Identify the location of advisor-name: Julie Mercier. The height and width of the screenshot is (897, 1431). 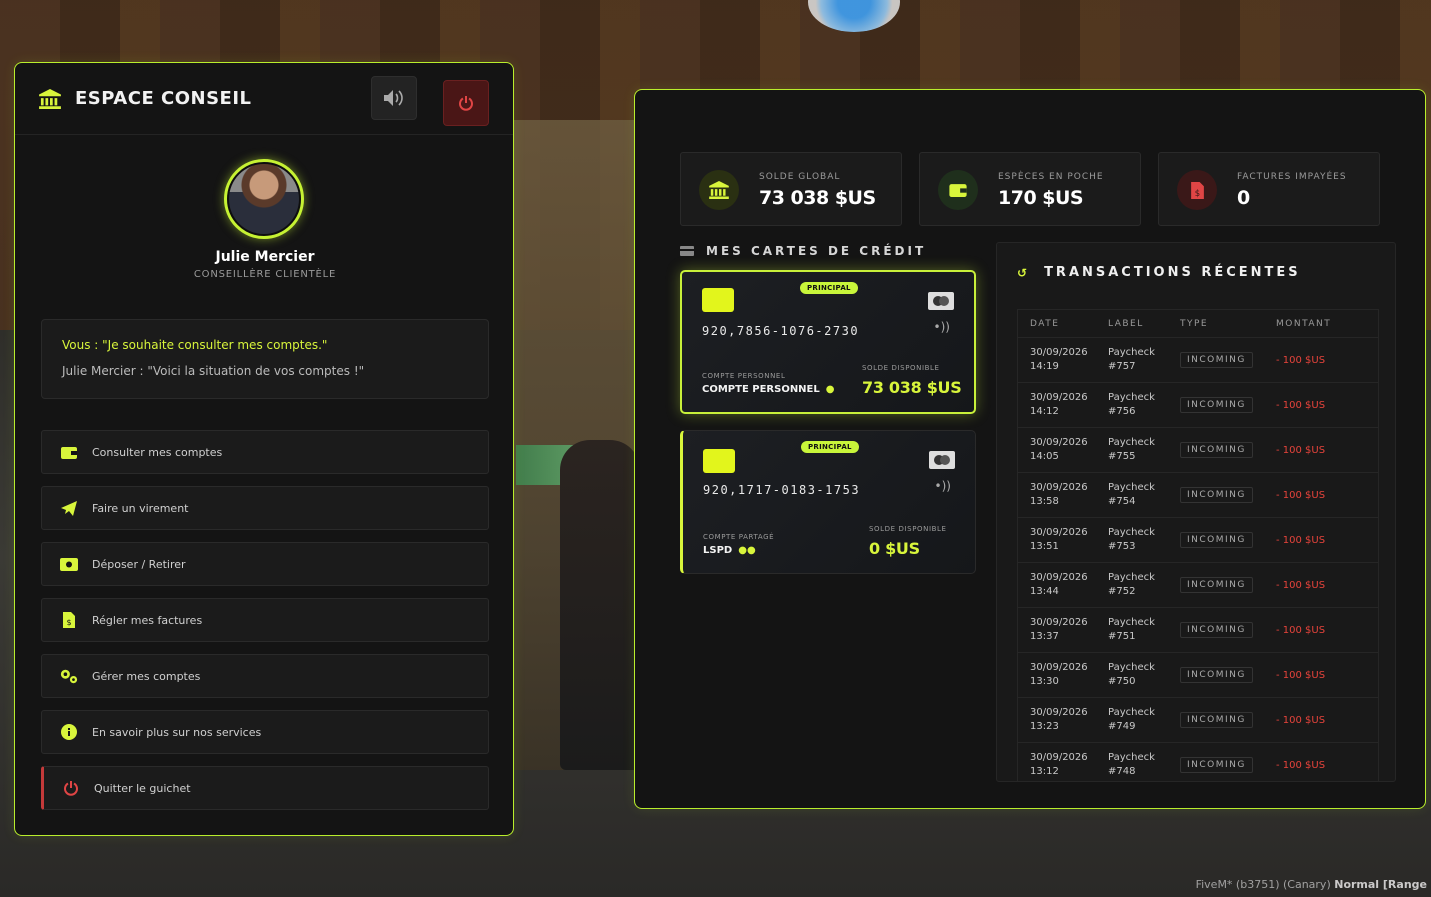
(265, 257).